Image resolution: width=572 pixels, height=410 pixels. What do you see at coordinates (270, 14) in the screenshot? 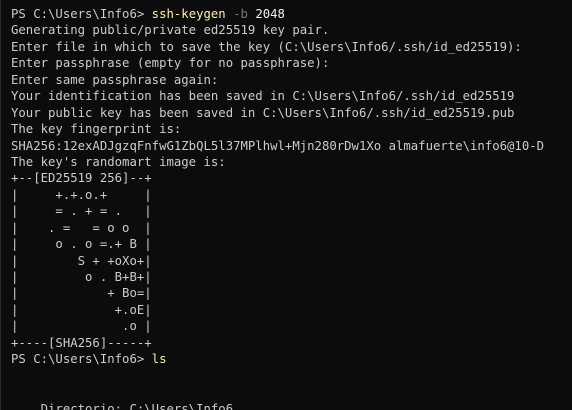
I see `command-argument: 2048` at bounding box center [270, 14].